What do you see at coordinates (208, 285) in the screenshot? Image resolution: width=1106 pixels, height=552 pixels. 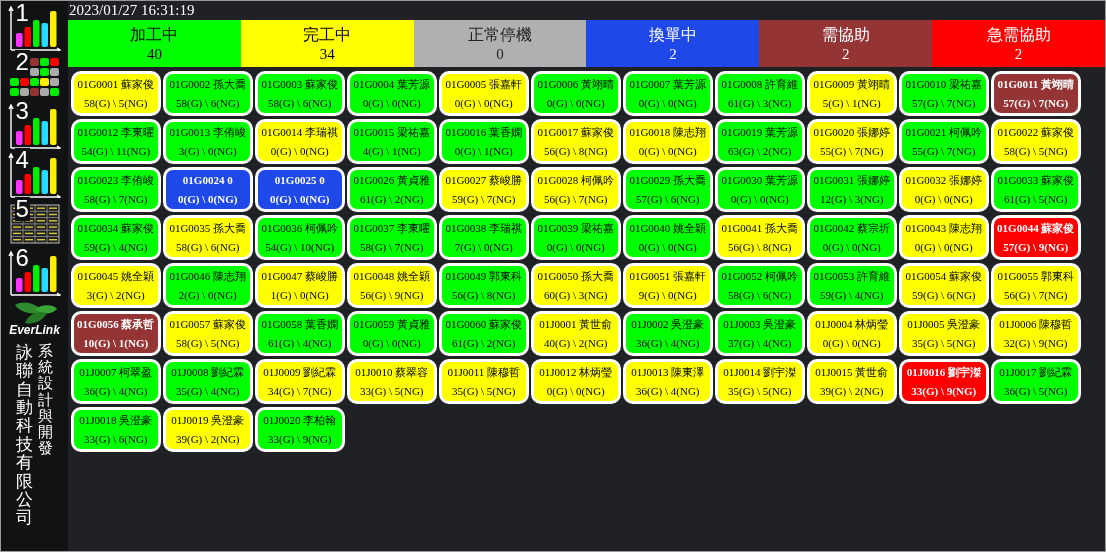 I see `machine-tile: 01G0046 陳志翔 2(G) \ 0(NG)` at bounding box center [208, 285].